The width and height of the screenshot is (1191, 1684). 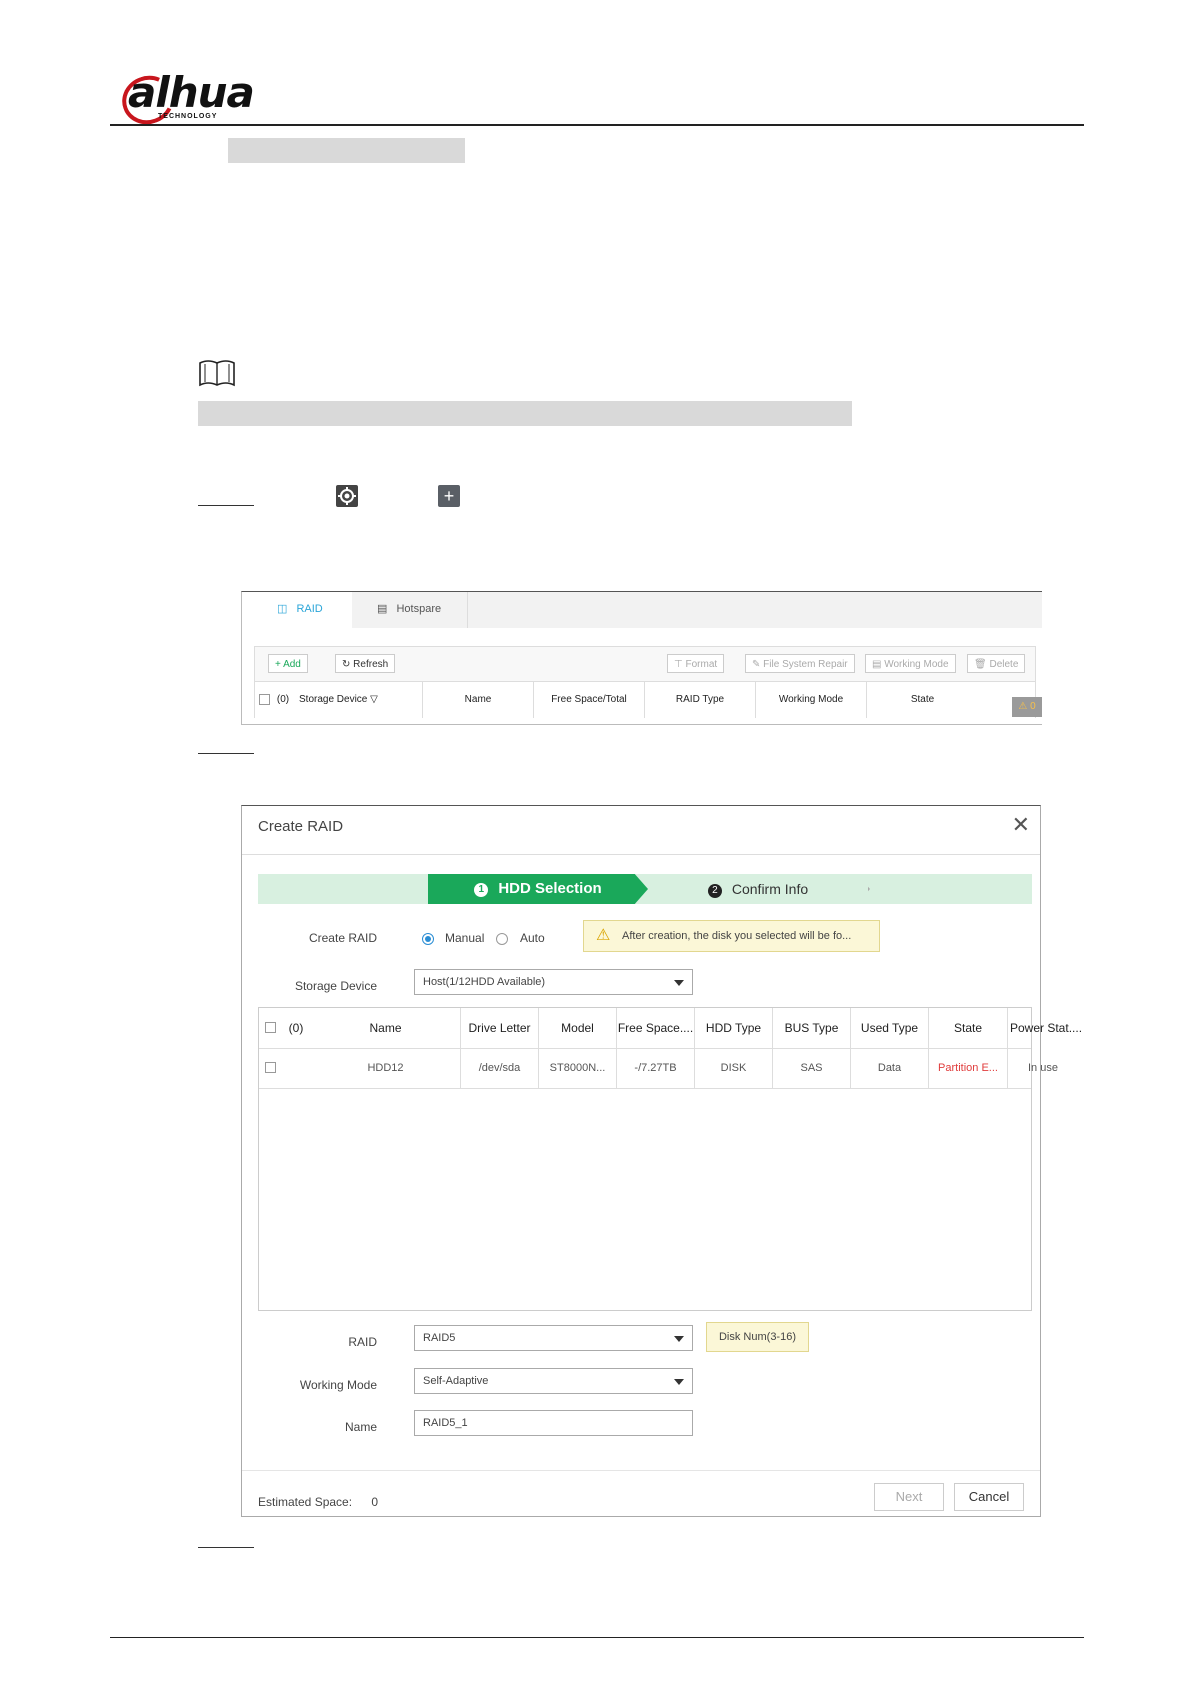 What do you see at coordinates (758, 664) in the screenshot?
I see `wrench-icon: ✎` at bounding box center [758, 664].